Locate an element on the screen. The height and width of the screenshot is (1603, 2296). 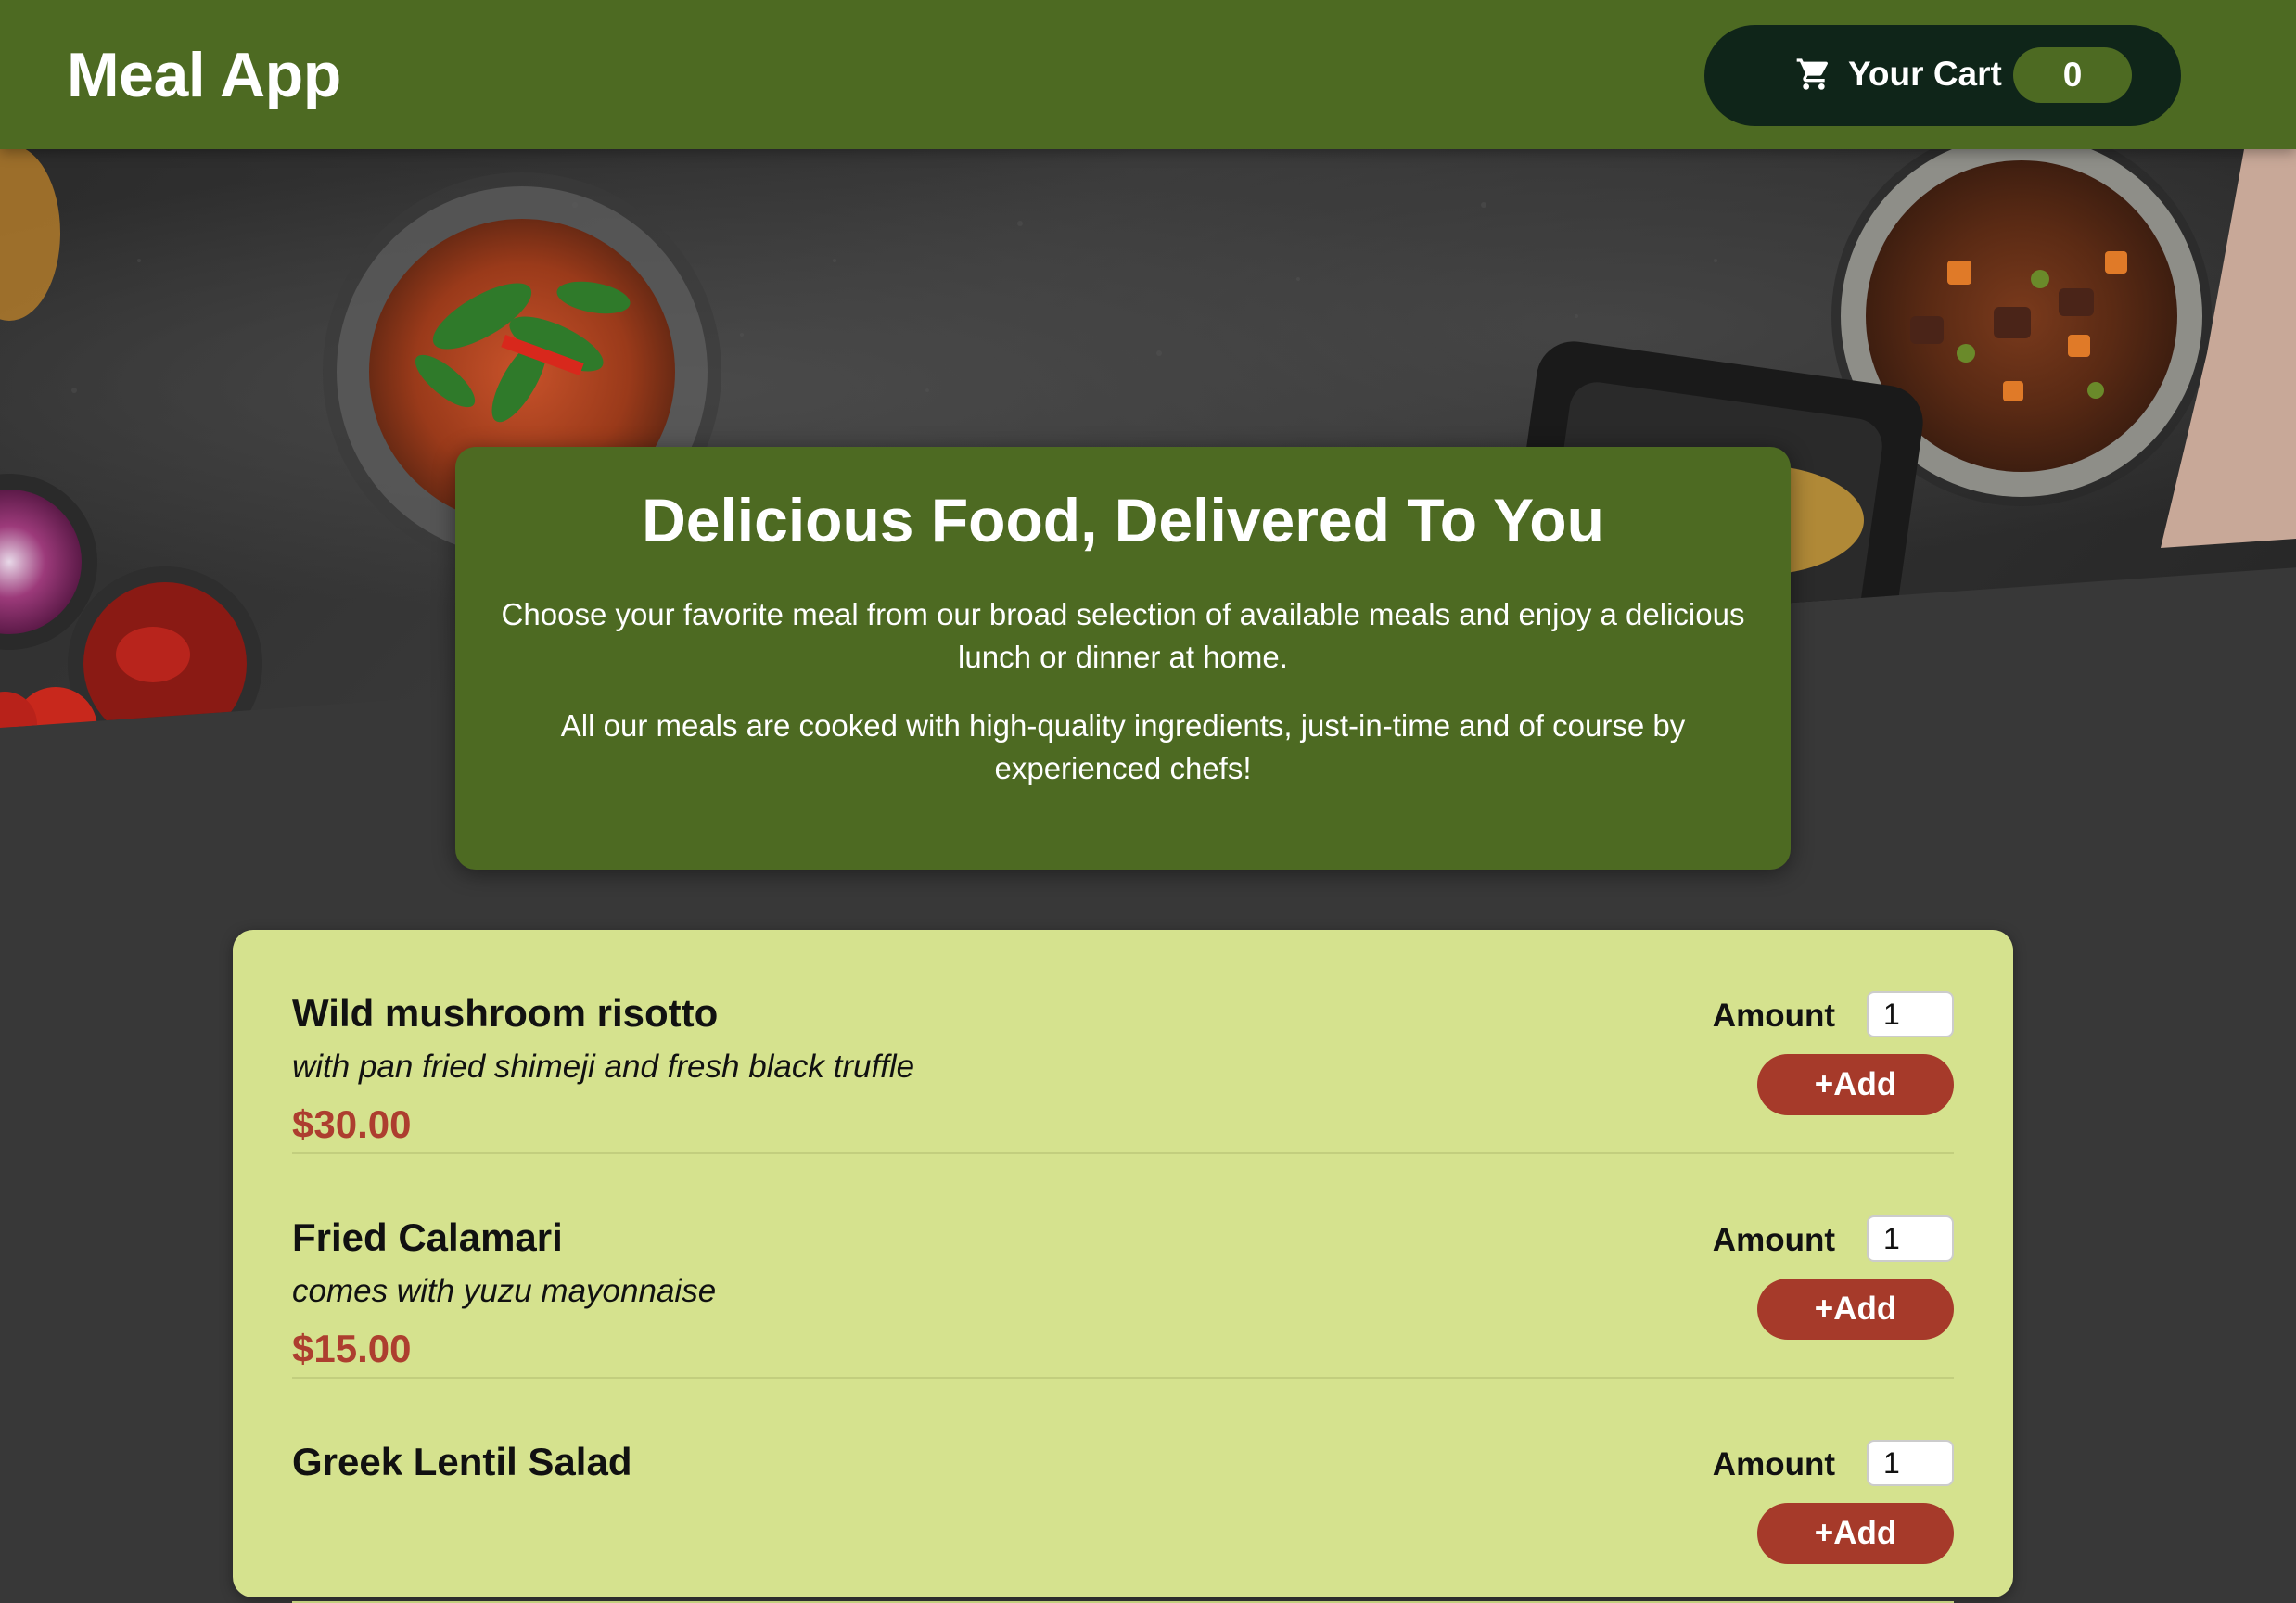
shopping-cart-icon is located at coordinates (1812, 74).